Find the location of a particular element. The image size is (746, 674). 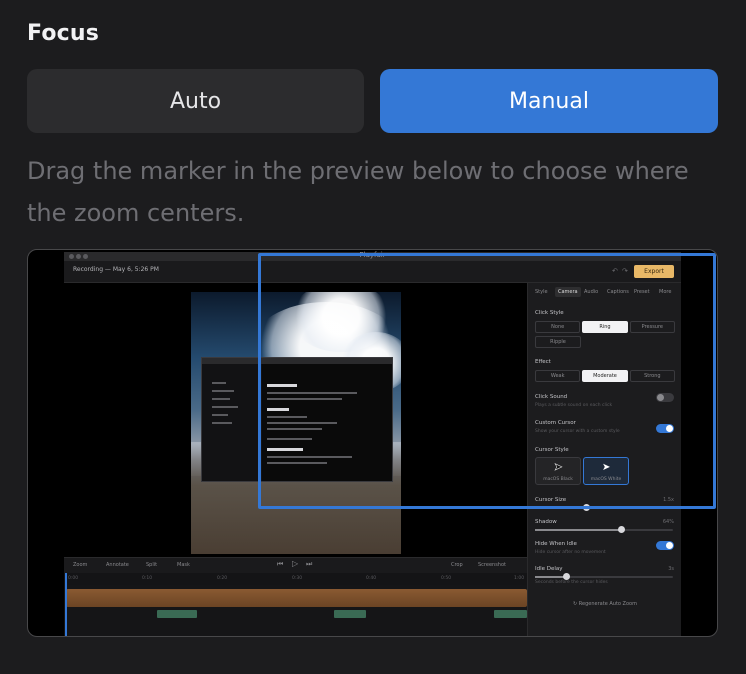

focus-title: Focus is located at coordinates (63, 33).